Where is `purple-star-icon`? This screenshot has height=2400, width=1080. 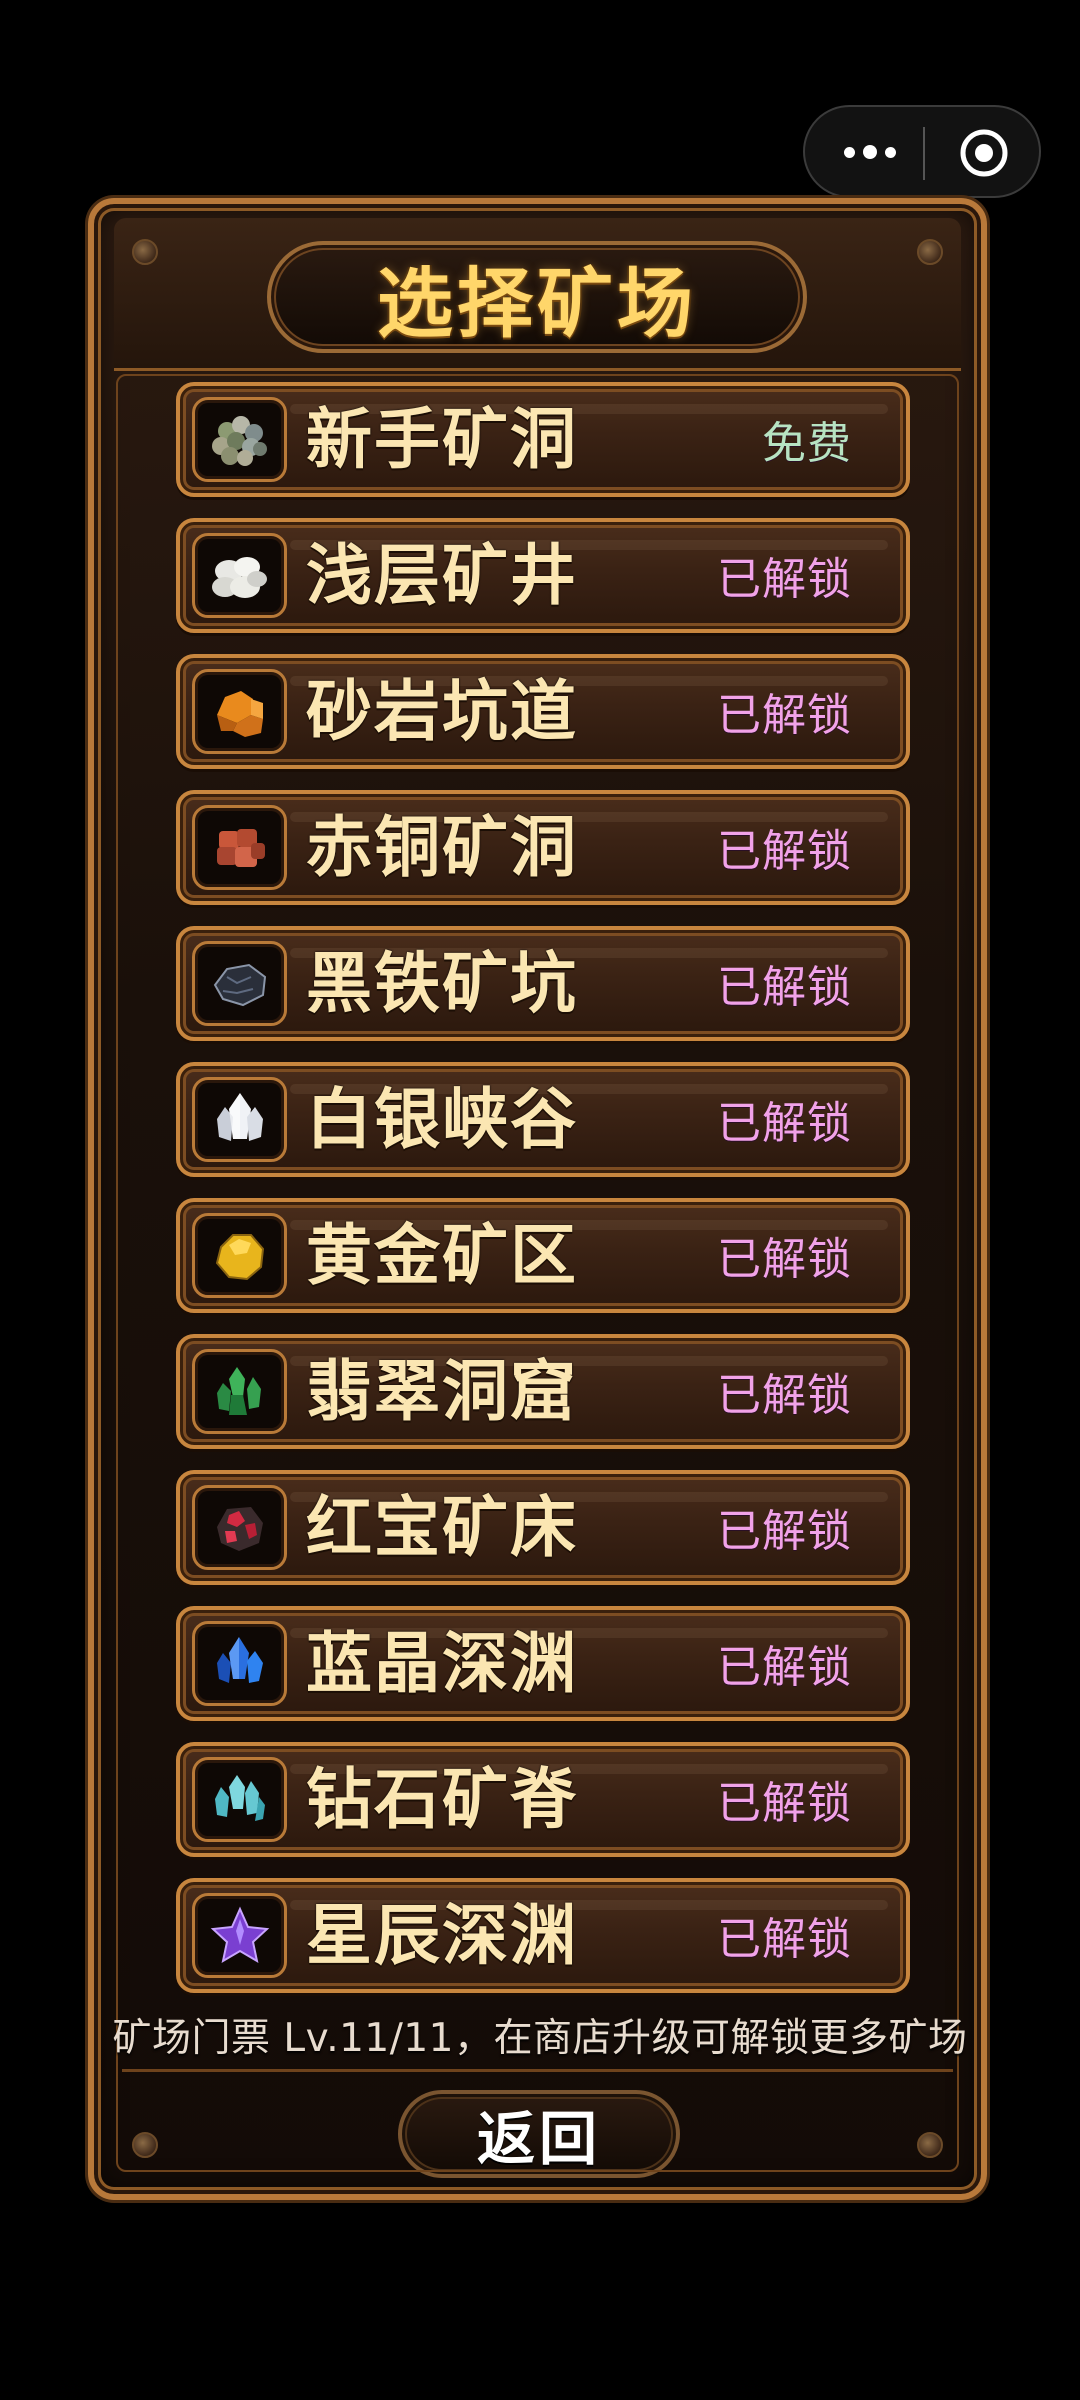
purple-star-icon is located at coordinates (239, 1934).